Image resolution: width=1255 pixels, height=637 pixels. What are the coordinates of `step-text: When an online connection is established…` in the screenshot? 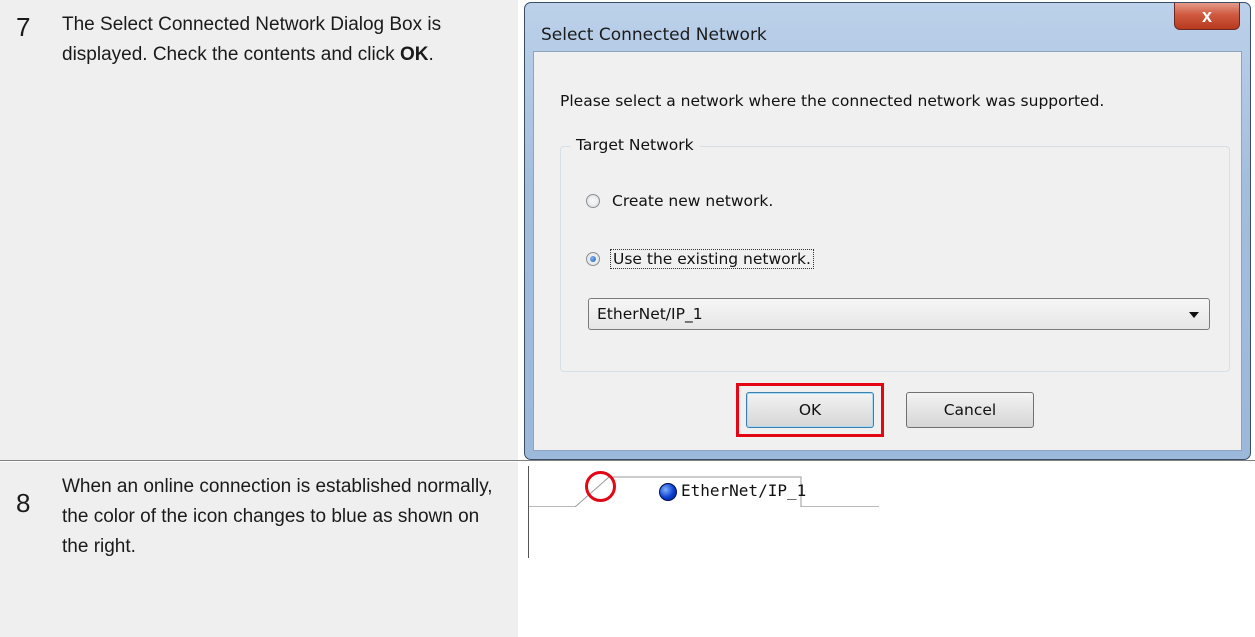 It's located at (277, 516).